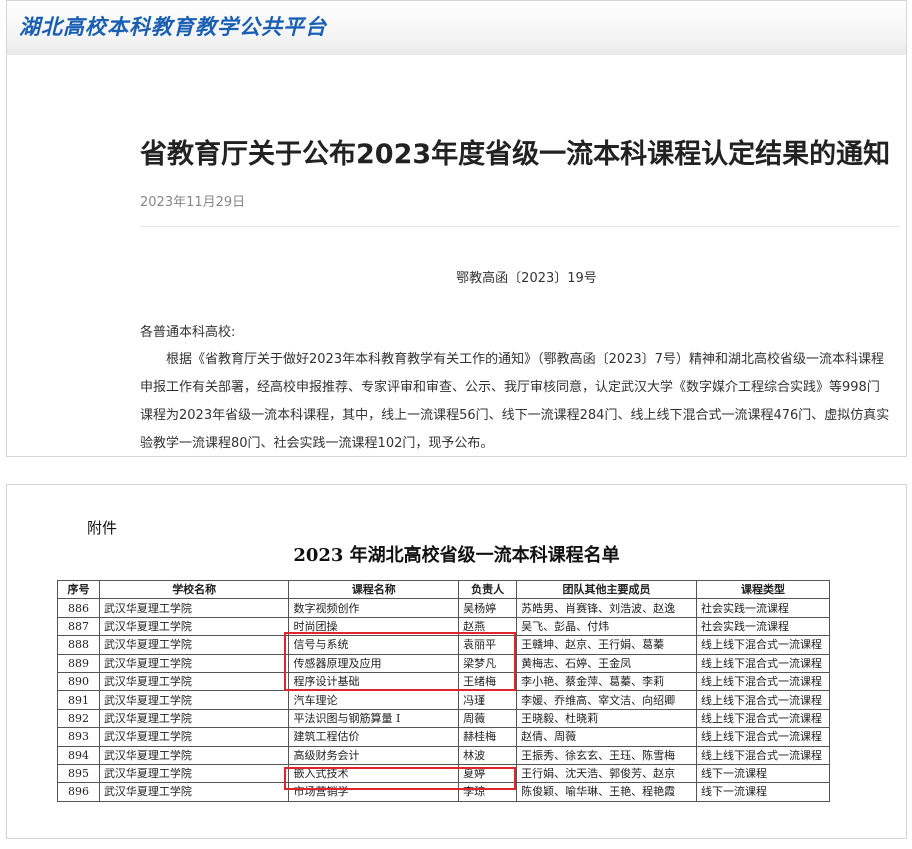 The height and width of the screenshot is (849, 912). I want to click on cell-course: 高级财务会计, so click(374, 755).